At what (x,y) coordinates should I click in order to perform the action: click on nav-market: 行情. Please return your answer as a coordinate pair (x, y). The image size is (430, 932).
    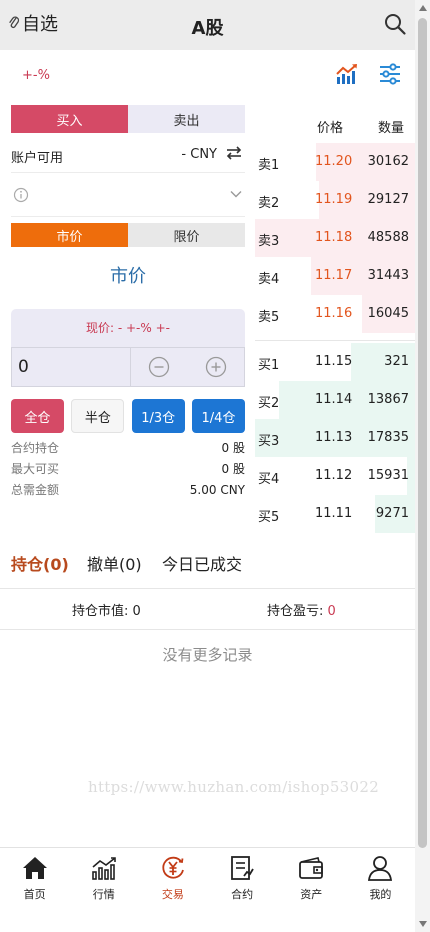
    Looking at the image, I should click on (103, 877).